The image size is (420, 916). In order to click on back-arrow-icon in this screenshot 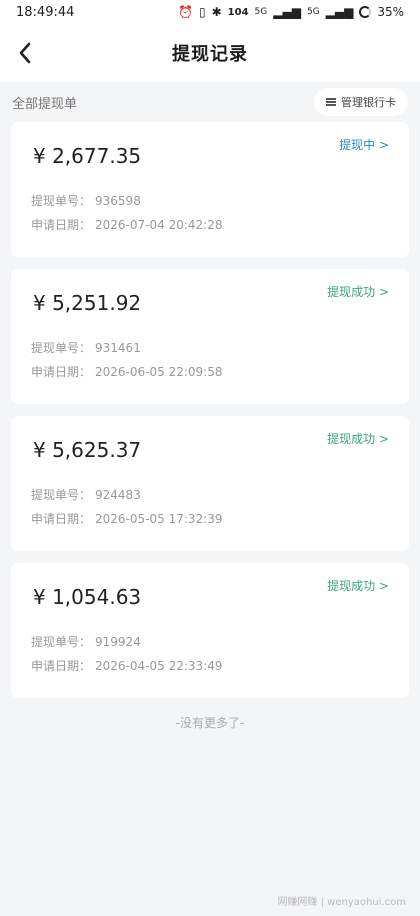, I will do `click(25, 53)`.